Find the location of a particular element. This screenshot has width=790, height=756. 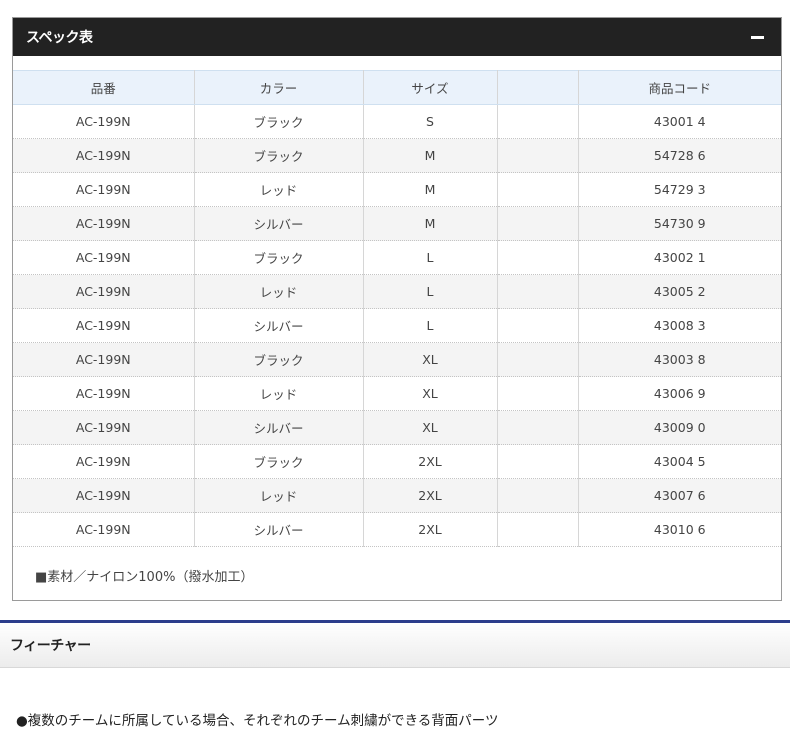

table-row: AC-199N シルバー XL 43009 0 is located at coordinates (397, 427).